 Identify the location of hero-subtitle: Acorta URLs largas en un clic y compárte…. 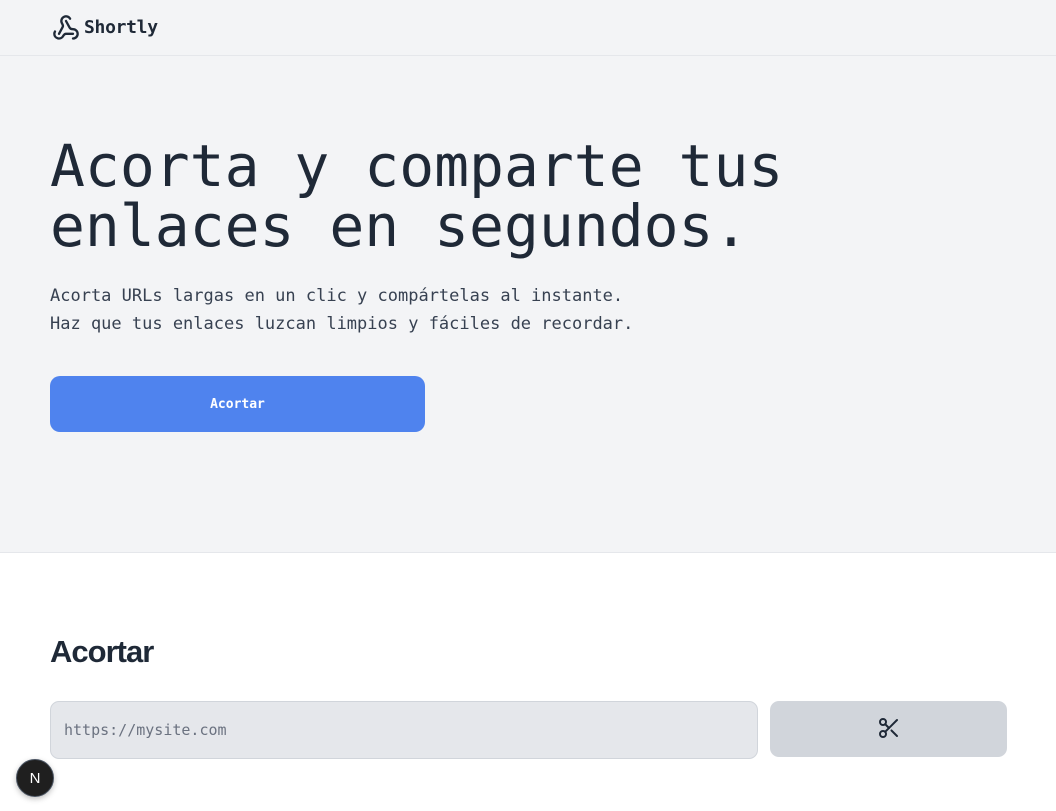
(400, 310).